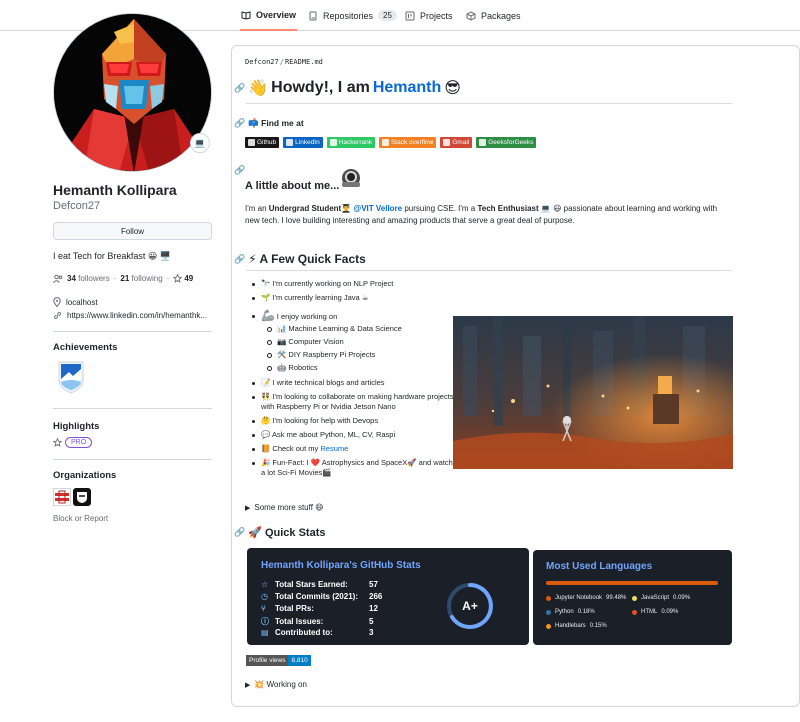 The width and height of the screenshot is (800, 722). Describe the element at coordinates (265, 584) in the screenshot. I see `star-icon: ☆` at that location.